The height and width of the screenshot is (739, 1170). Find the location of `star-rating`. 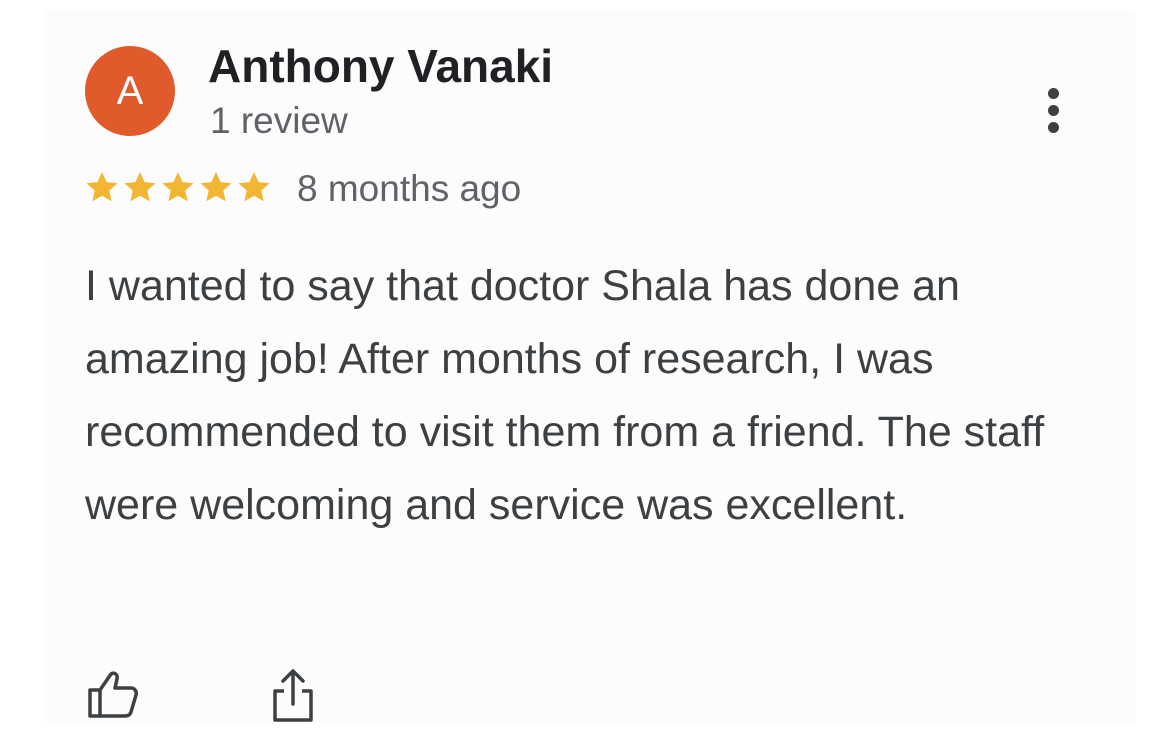

star-rating is located at coordinates (178, 187).